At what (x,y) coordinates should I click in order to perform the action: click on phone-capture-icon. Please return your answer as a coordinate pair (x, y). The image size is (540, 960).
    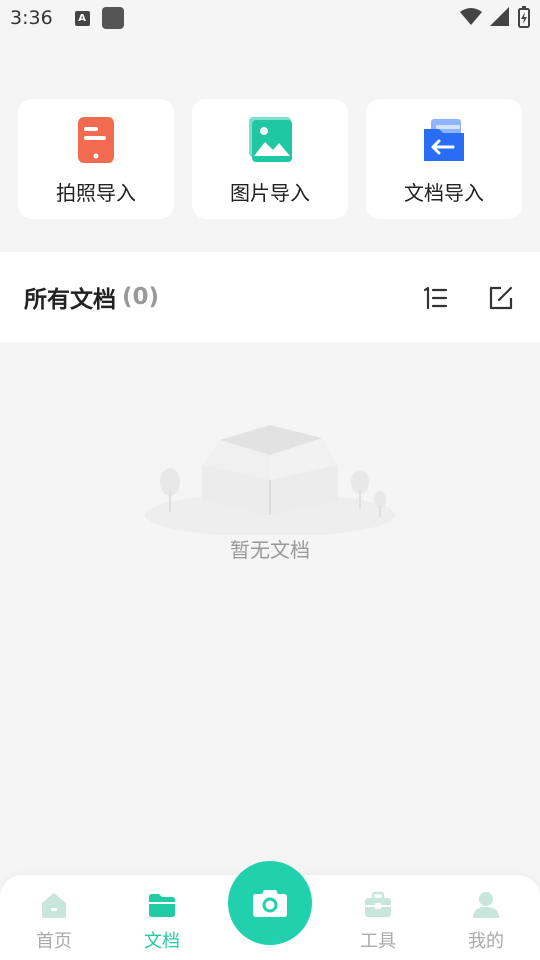
    Looking at the image, I should click on (96, 140).